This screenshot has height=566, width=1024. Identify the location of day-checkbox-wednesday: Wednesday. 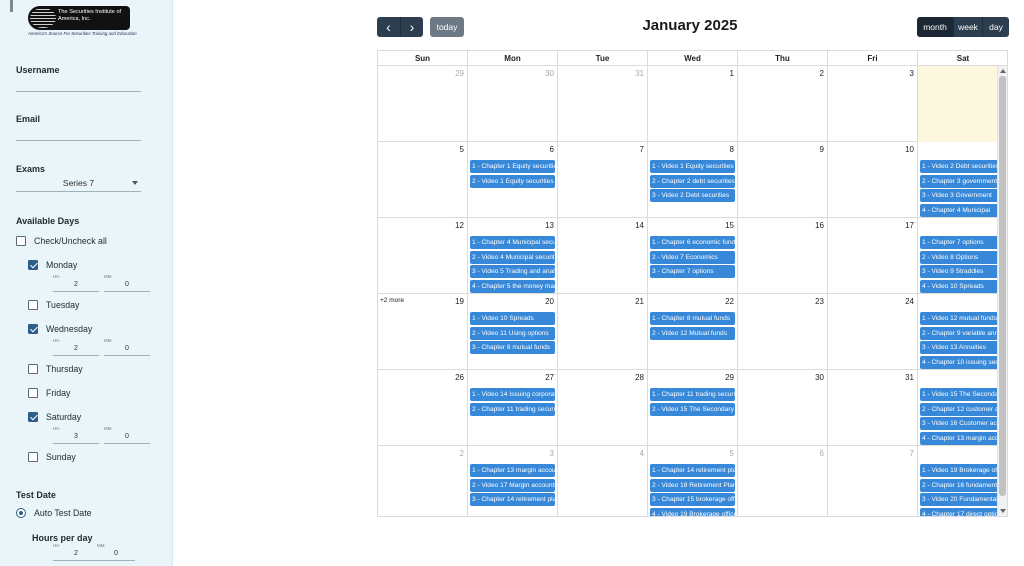
(60, 328).